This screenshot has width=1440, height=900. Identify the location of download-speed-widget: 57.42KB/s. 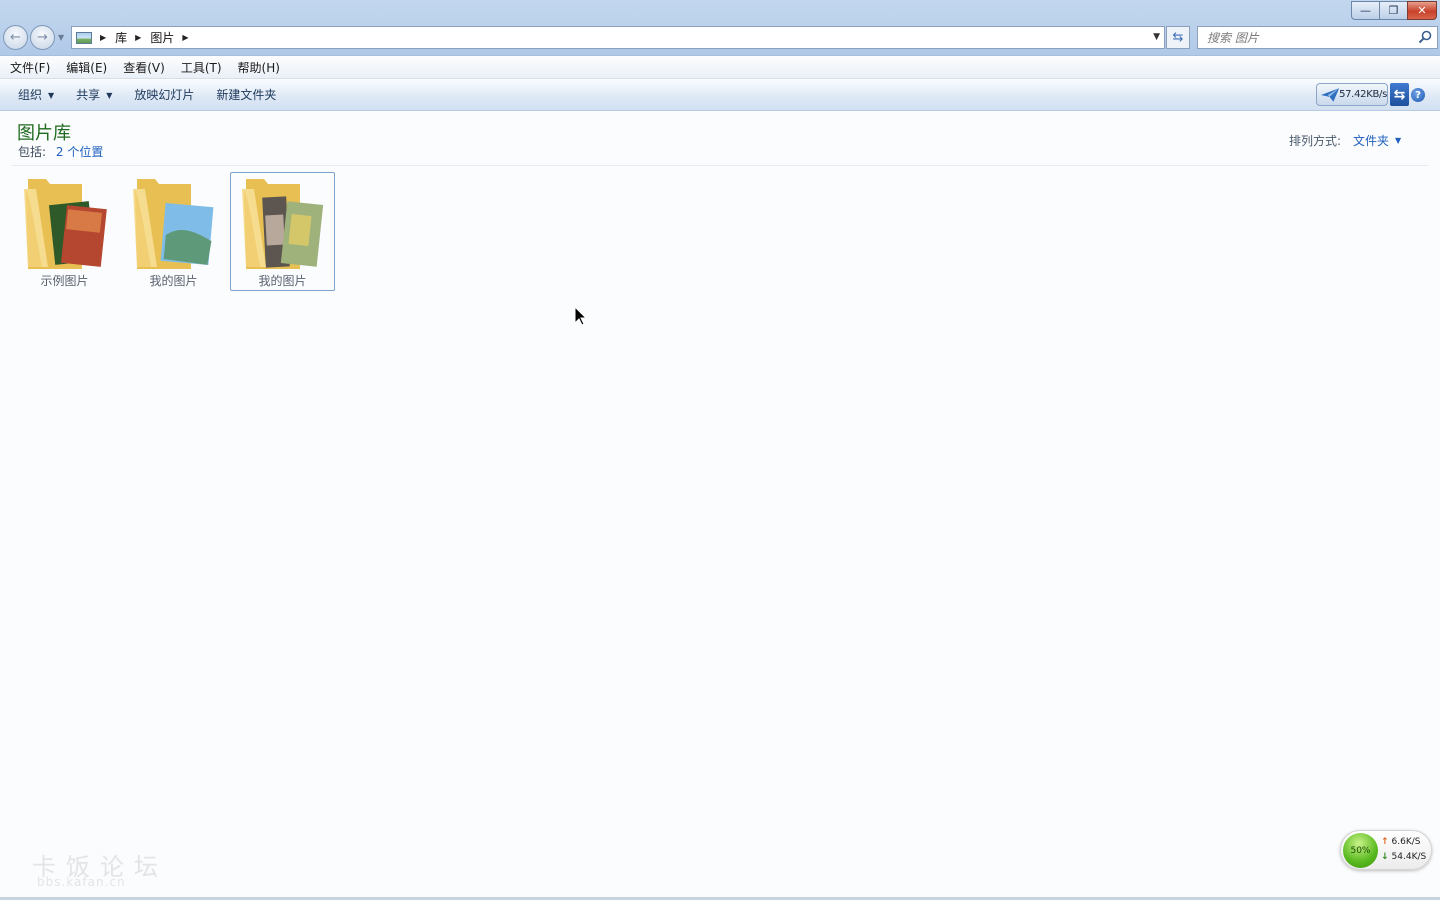
(1352, 94).